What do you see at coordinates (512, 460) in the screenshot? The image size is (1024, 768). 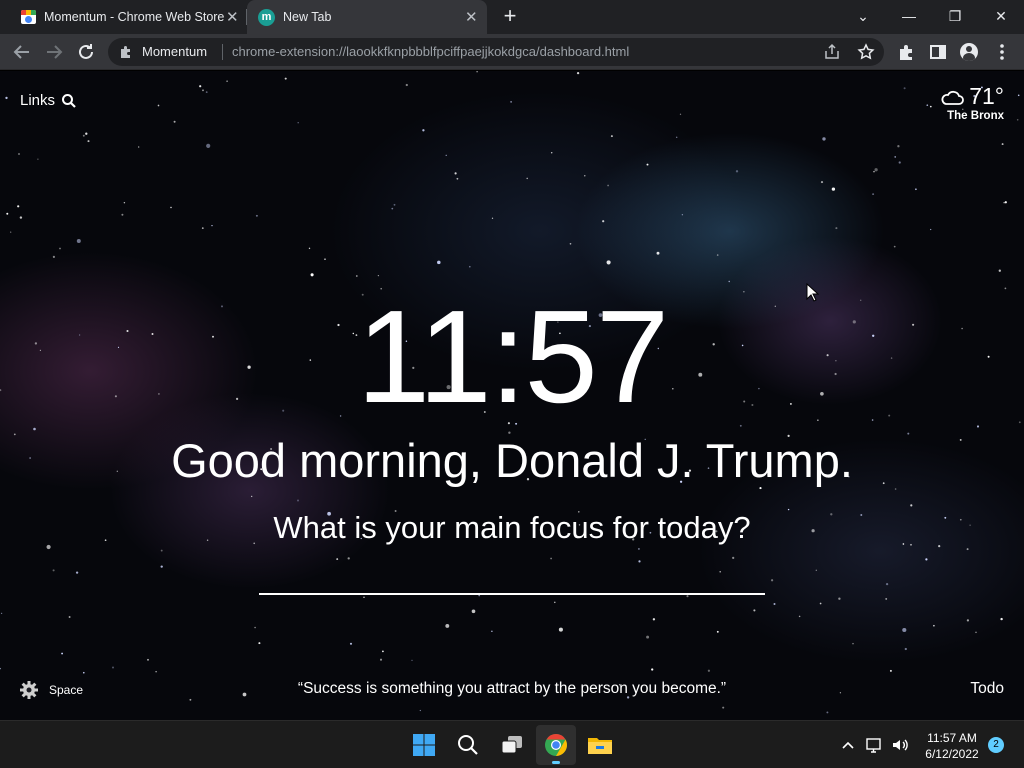 I see `greeting: Good morning, Donald J. Trump.` at bounding box center [512, 460].